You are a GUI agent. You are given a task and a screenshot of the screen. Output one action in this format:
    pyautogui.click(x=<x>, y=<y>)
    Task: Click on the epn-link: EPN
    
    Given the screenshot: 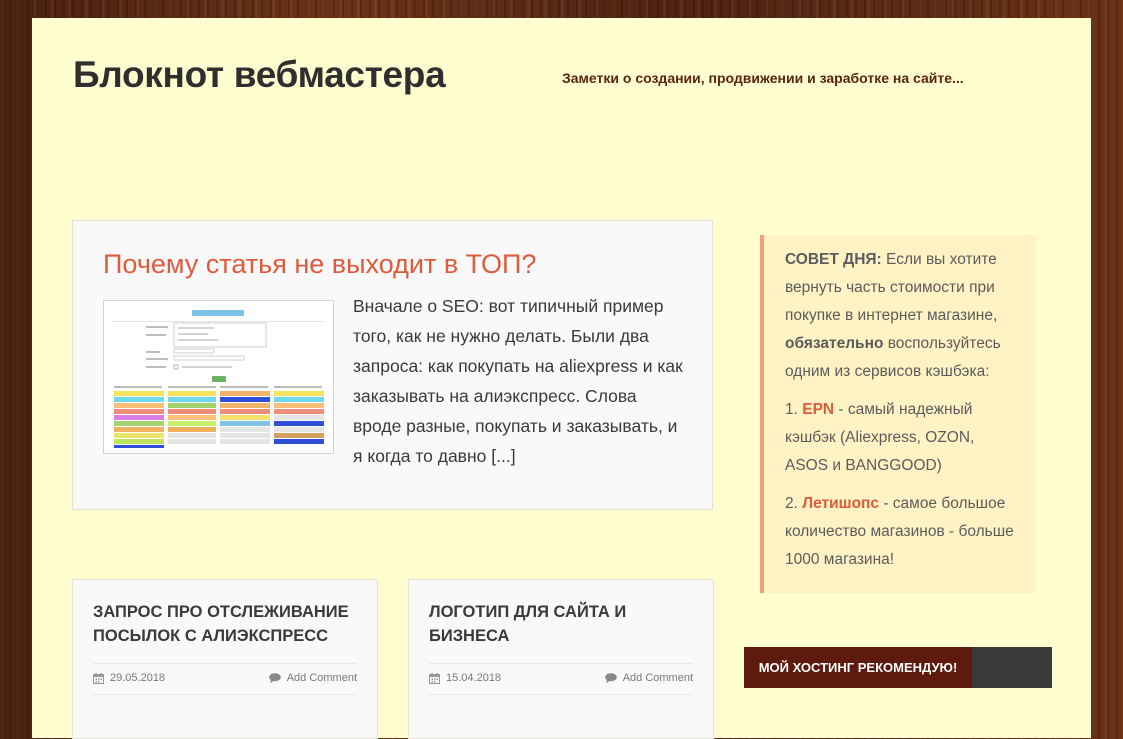 What is the action you would take?
    pyautogui.click(x=818, y=409)
    